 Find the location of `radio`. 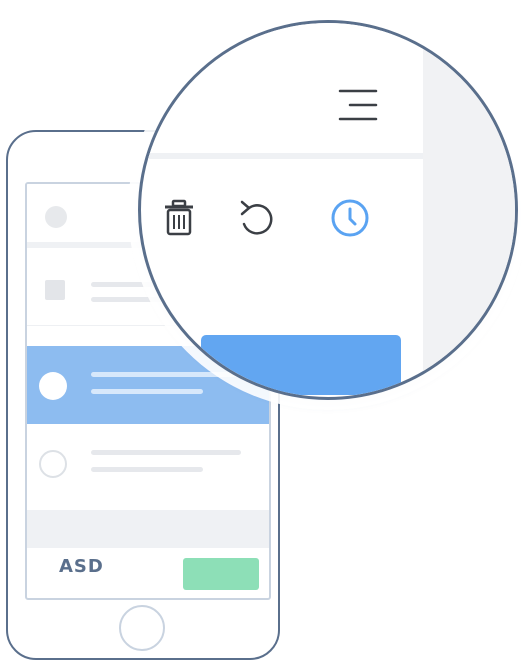

radio is located at coordinates (53, 464).